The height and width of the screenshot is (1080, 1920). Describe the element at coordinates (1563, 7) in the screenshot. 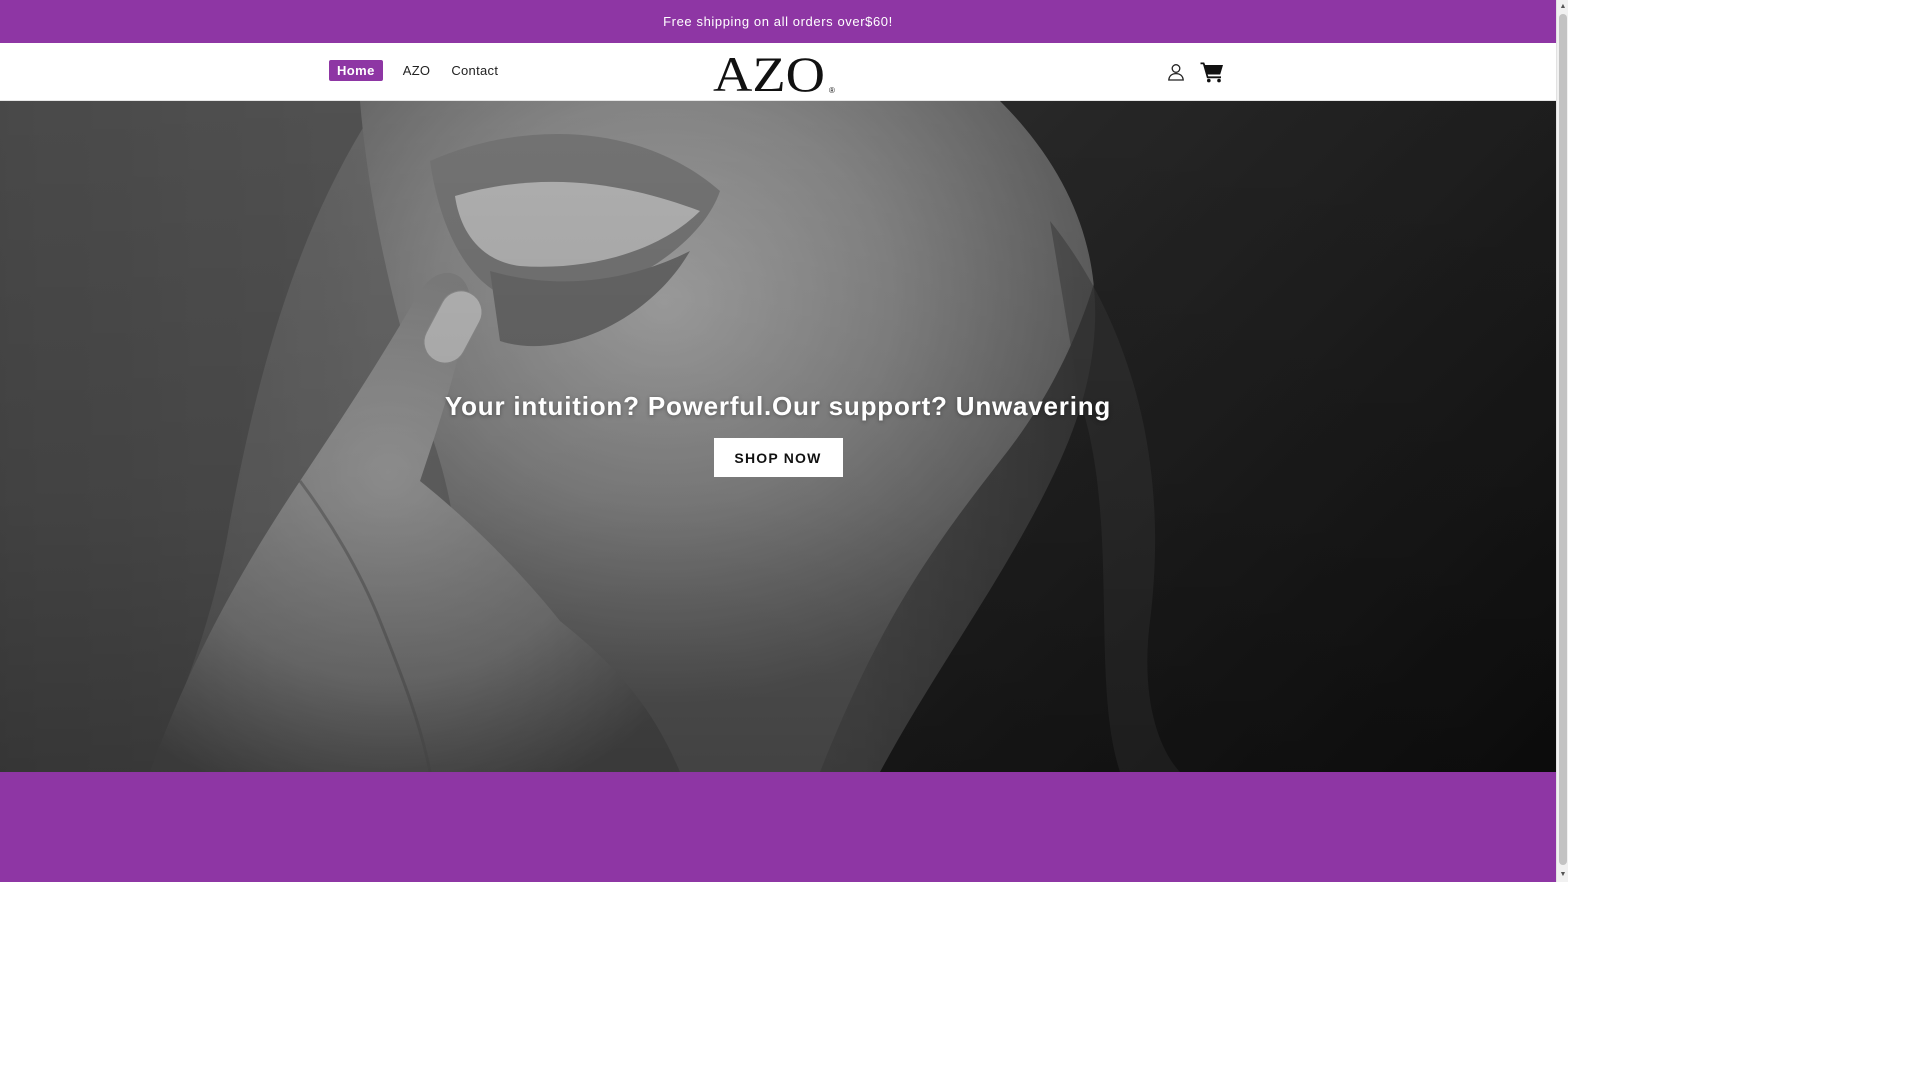

I see `scroll-up-icon: ▲` at that location.